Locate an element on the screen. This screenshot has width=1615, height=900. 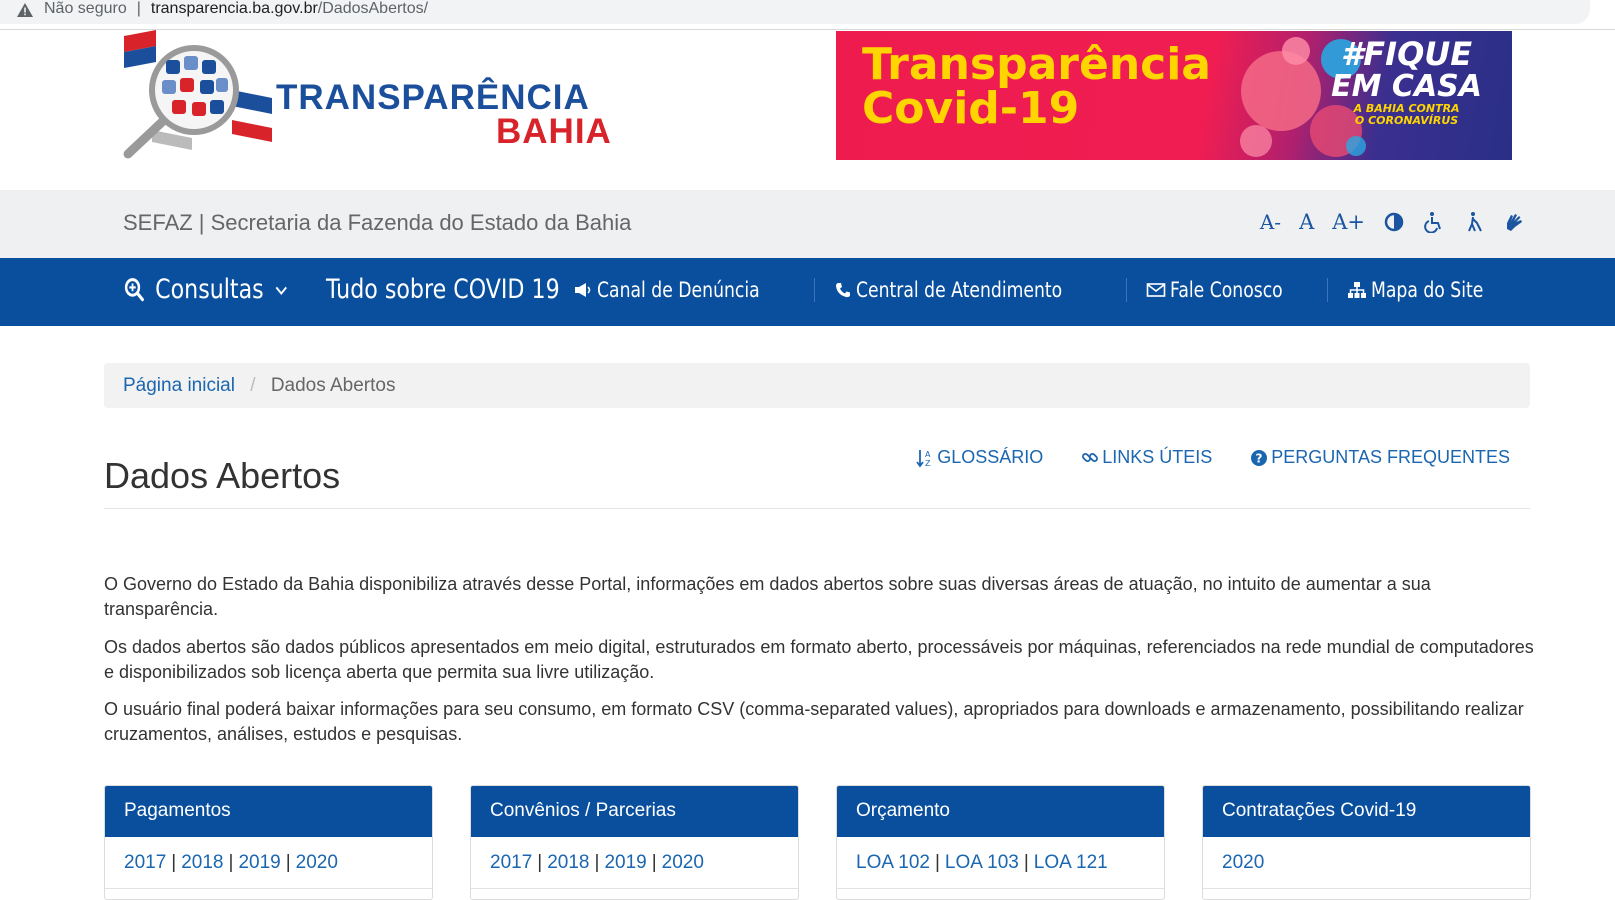
hashtag-line1: #FIQUE is located at coordinates (1407, 54).